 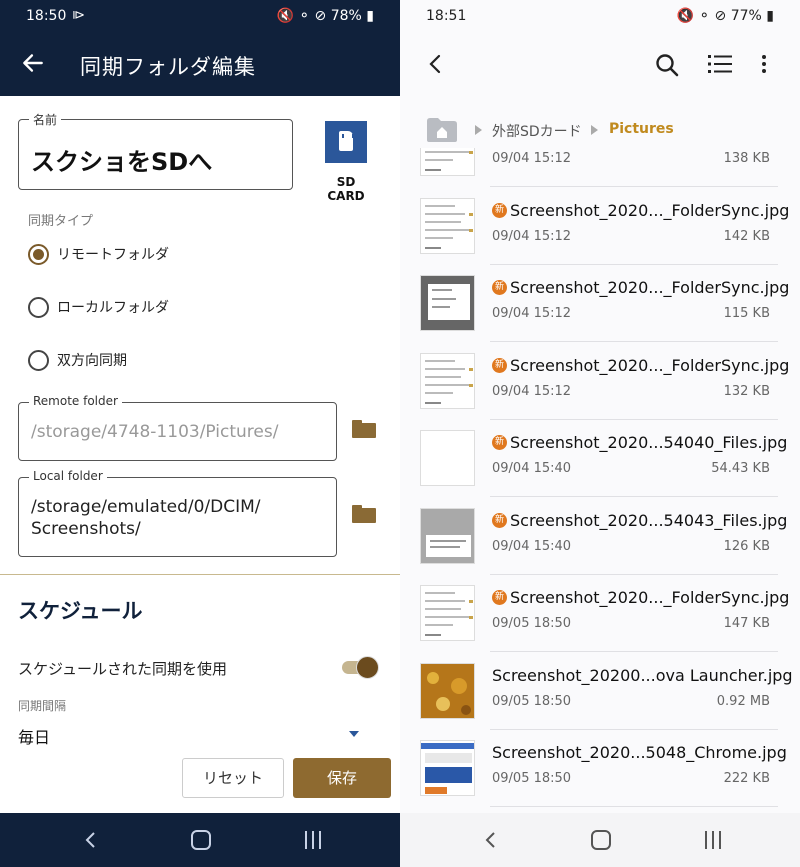 I want to click on file-name-text: Screenshot_2020...5048_Chrome.jpg, so click(x=639, y=752).